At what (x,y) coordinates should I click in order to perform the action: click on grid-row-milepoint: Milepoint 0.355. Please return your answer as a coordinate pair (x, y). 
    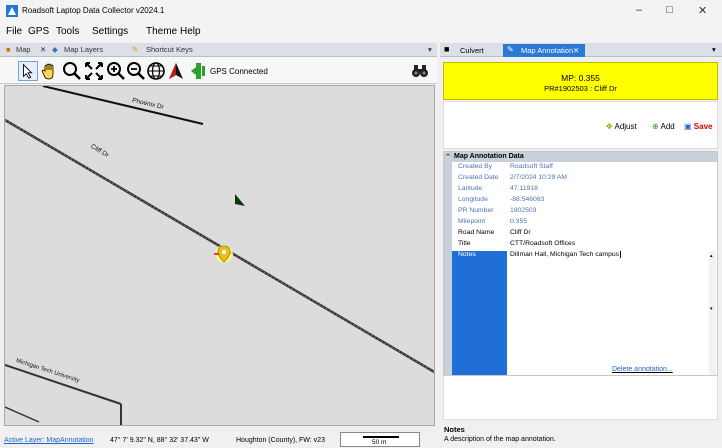
    Looking at the image, I should click on (584, 223).